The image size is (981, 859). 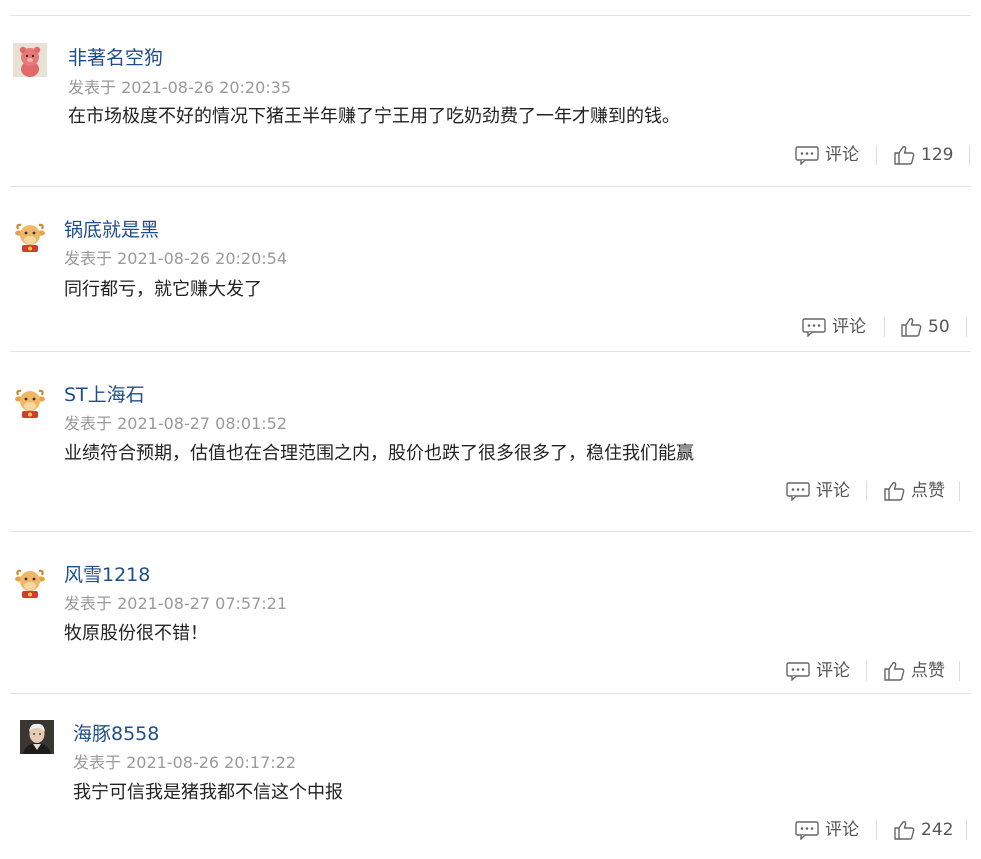 What do you see at coordinates (206, 87) in the screenshot?
I see `time-value: 2021-08-26 20:20:35` at bounding box center [206, 87].